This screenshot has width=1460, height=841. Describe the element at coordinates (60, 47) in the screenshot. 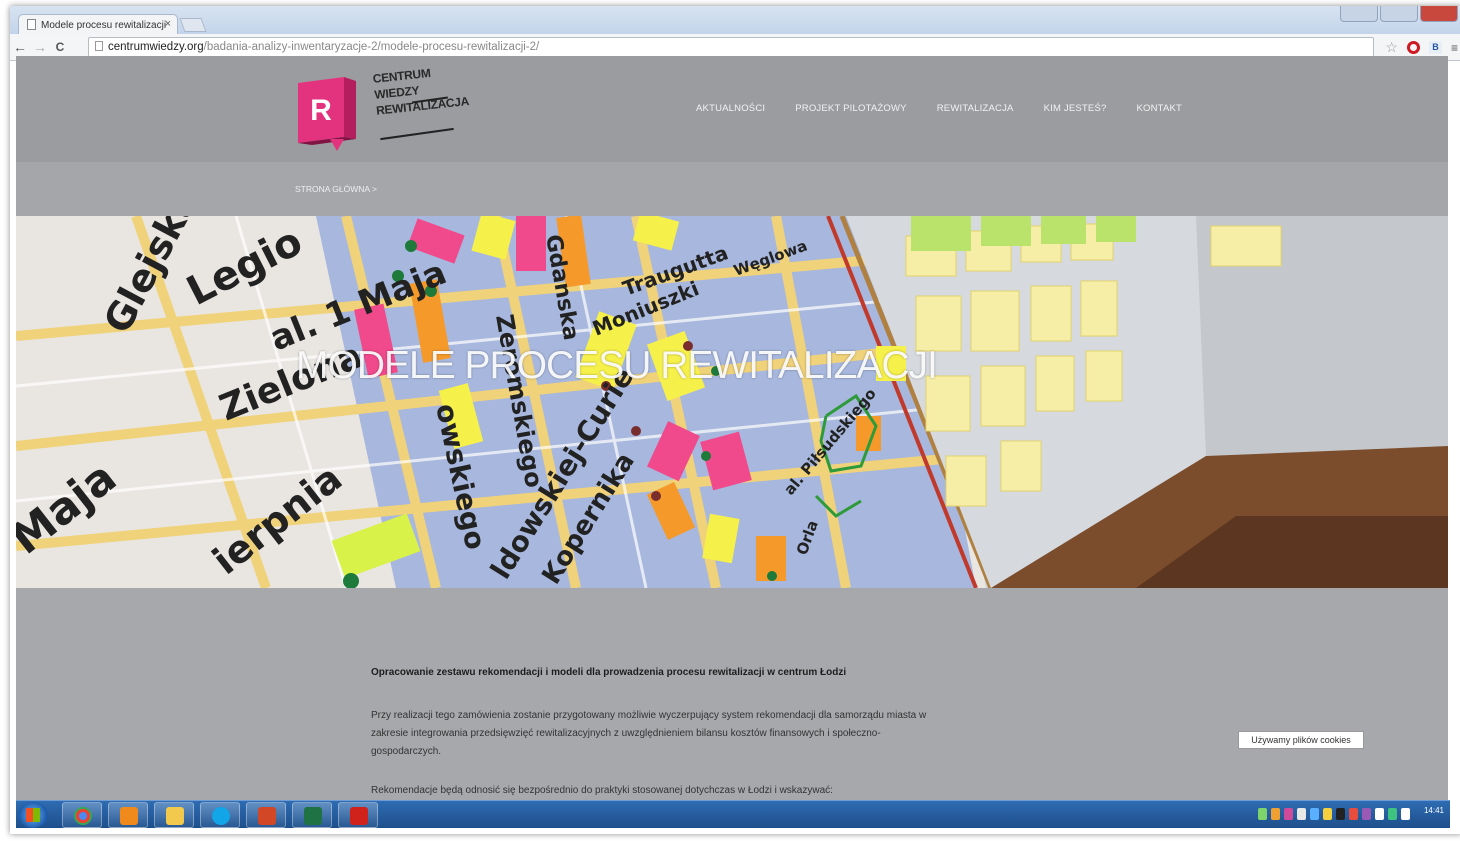

I see `reload-button: C` at that location.